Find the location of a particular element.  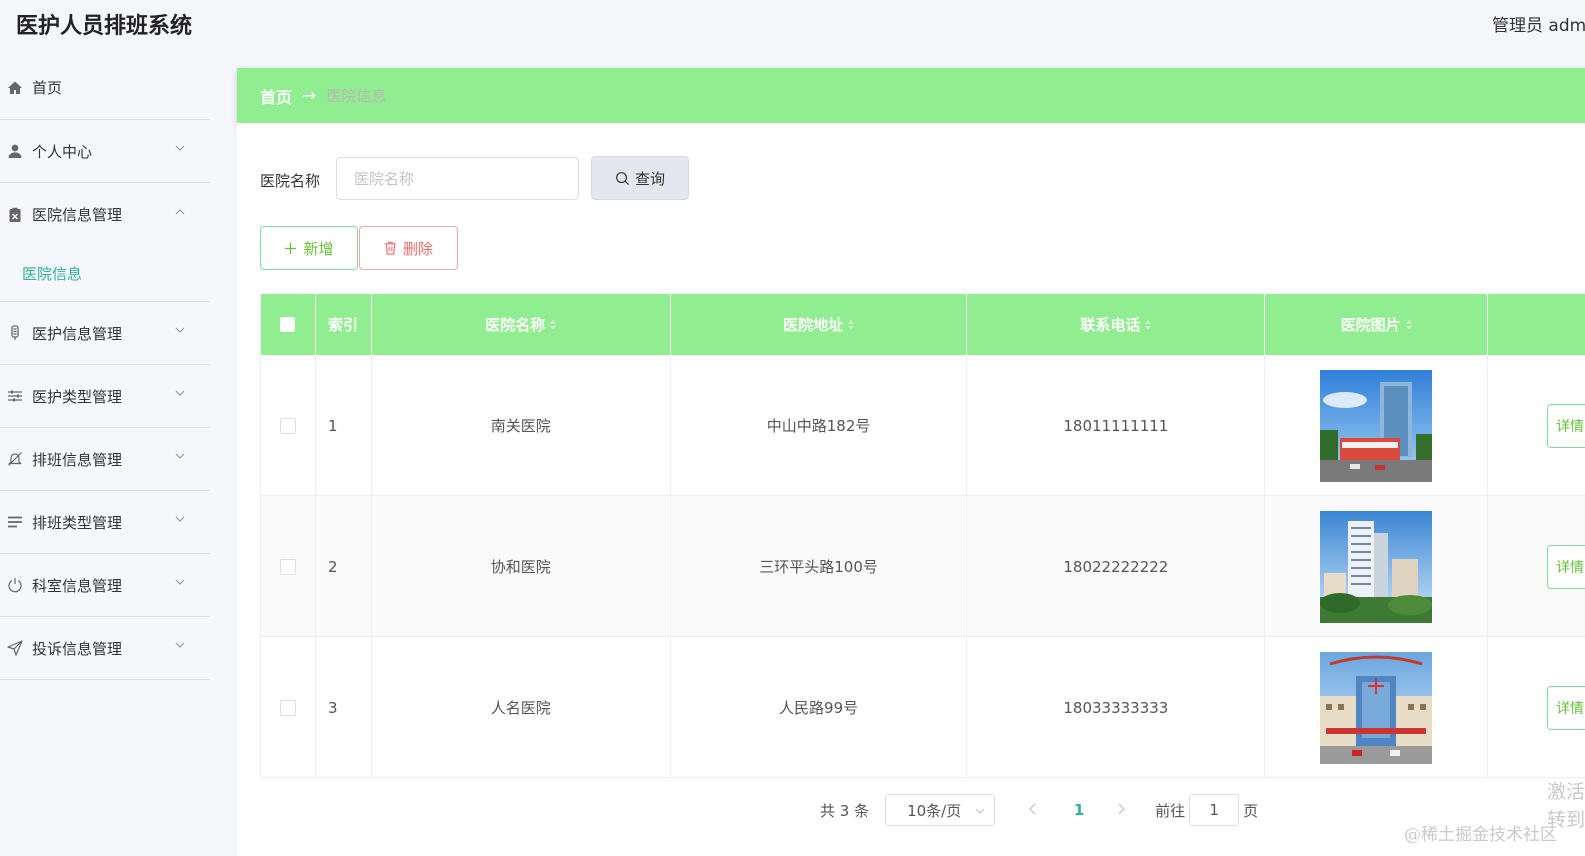

user-label: 管理员 admin is located at coordinates (1538, 23).